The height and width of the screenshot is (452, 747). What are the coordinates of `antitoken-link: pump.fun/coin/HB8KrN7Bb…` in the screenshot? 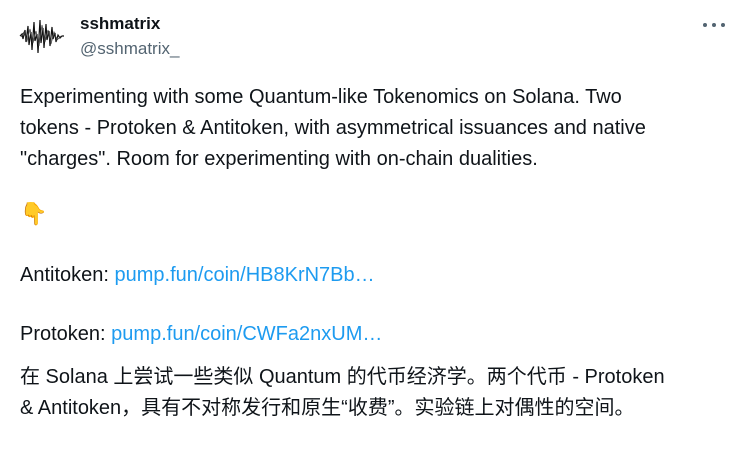 It's located at (245, 275).